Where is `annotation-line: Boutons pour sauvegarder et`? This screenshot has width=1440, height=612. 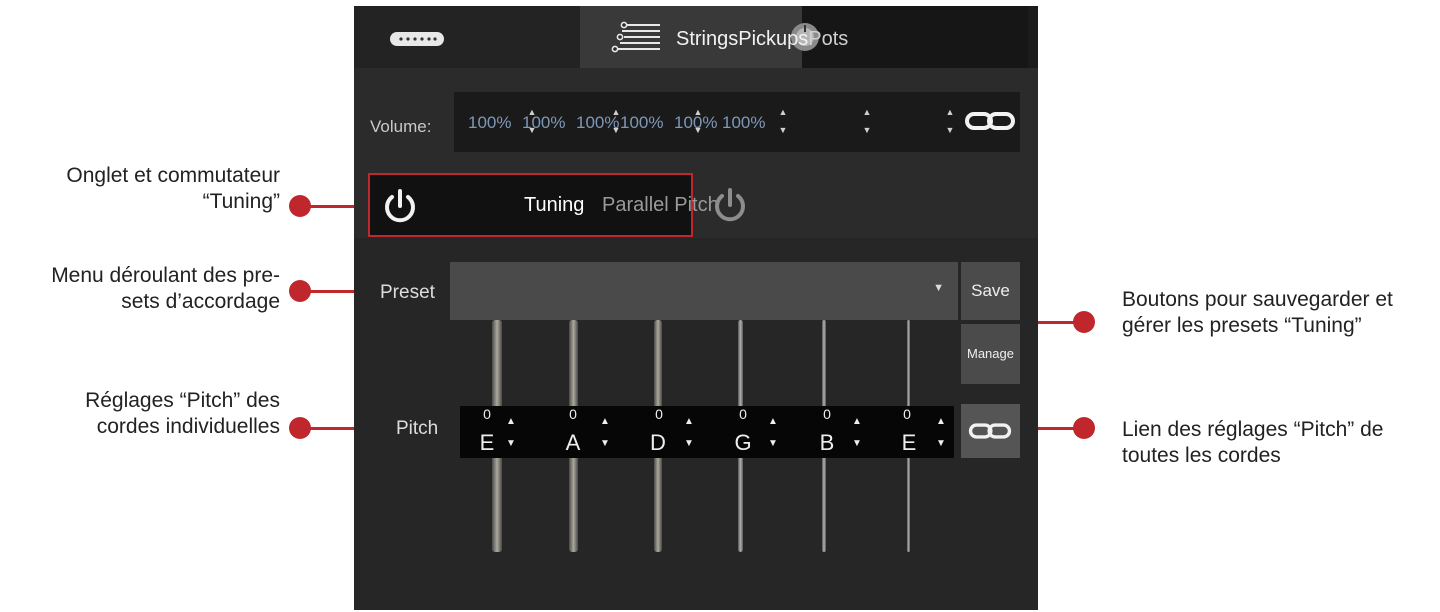 annotation-line: Boutons pour sauvegarder et is located at coordinates (1257, 299).